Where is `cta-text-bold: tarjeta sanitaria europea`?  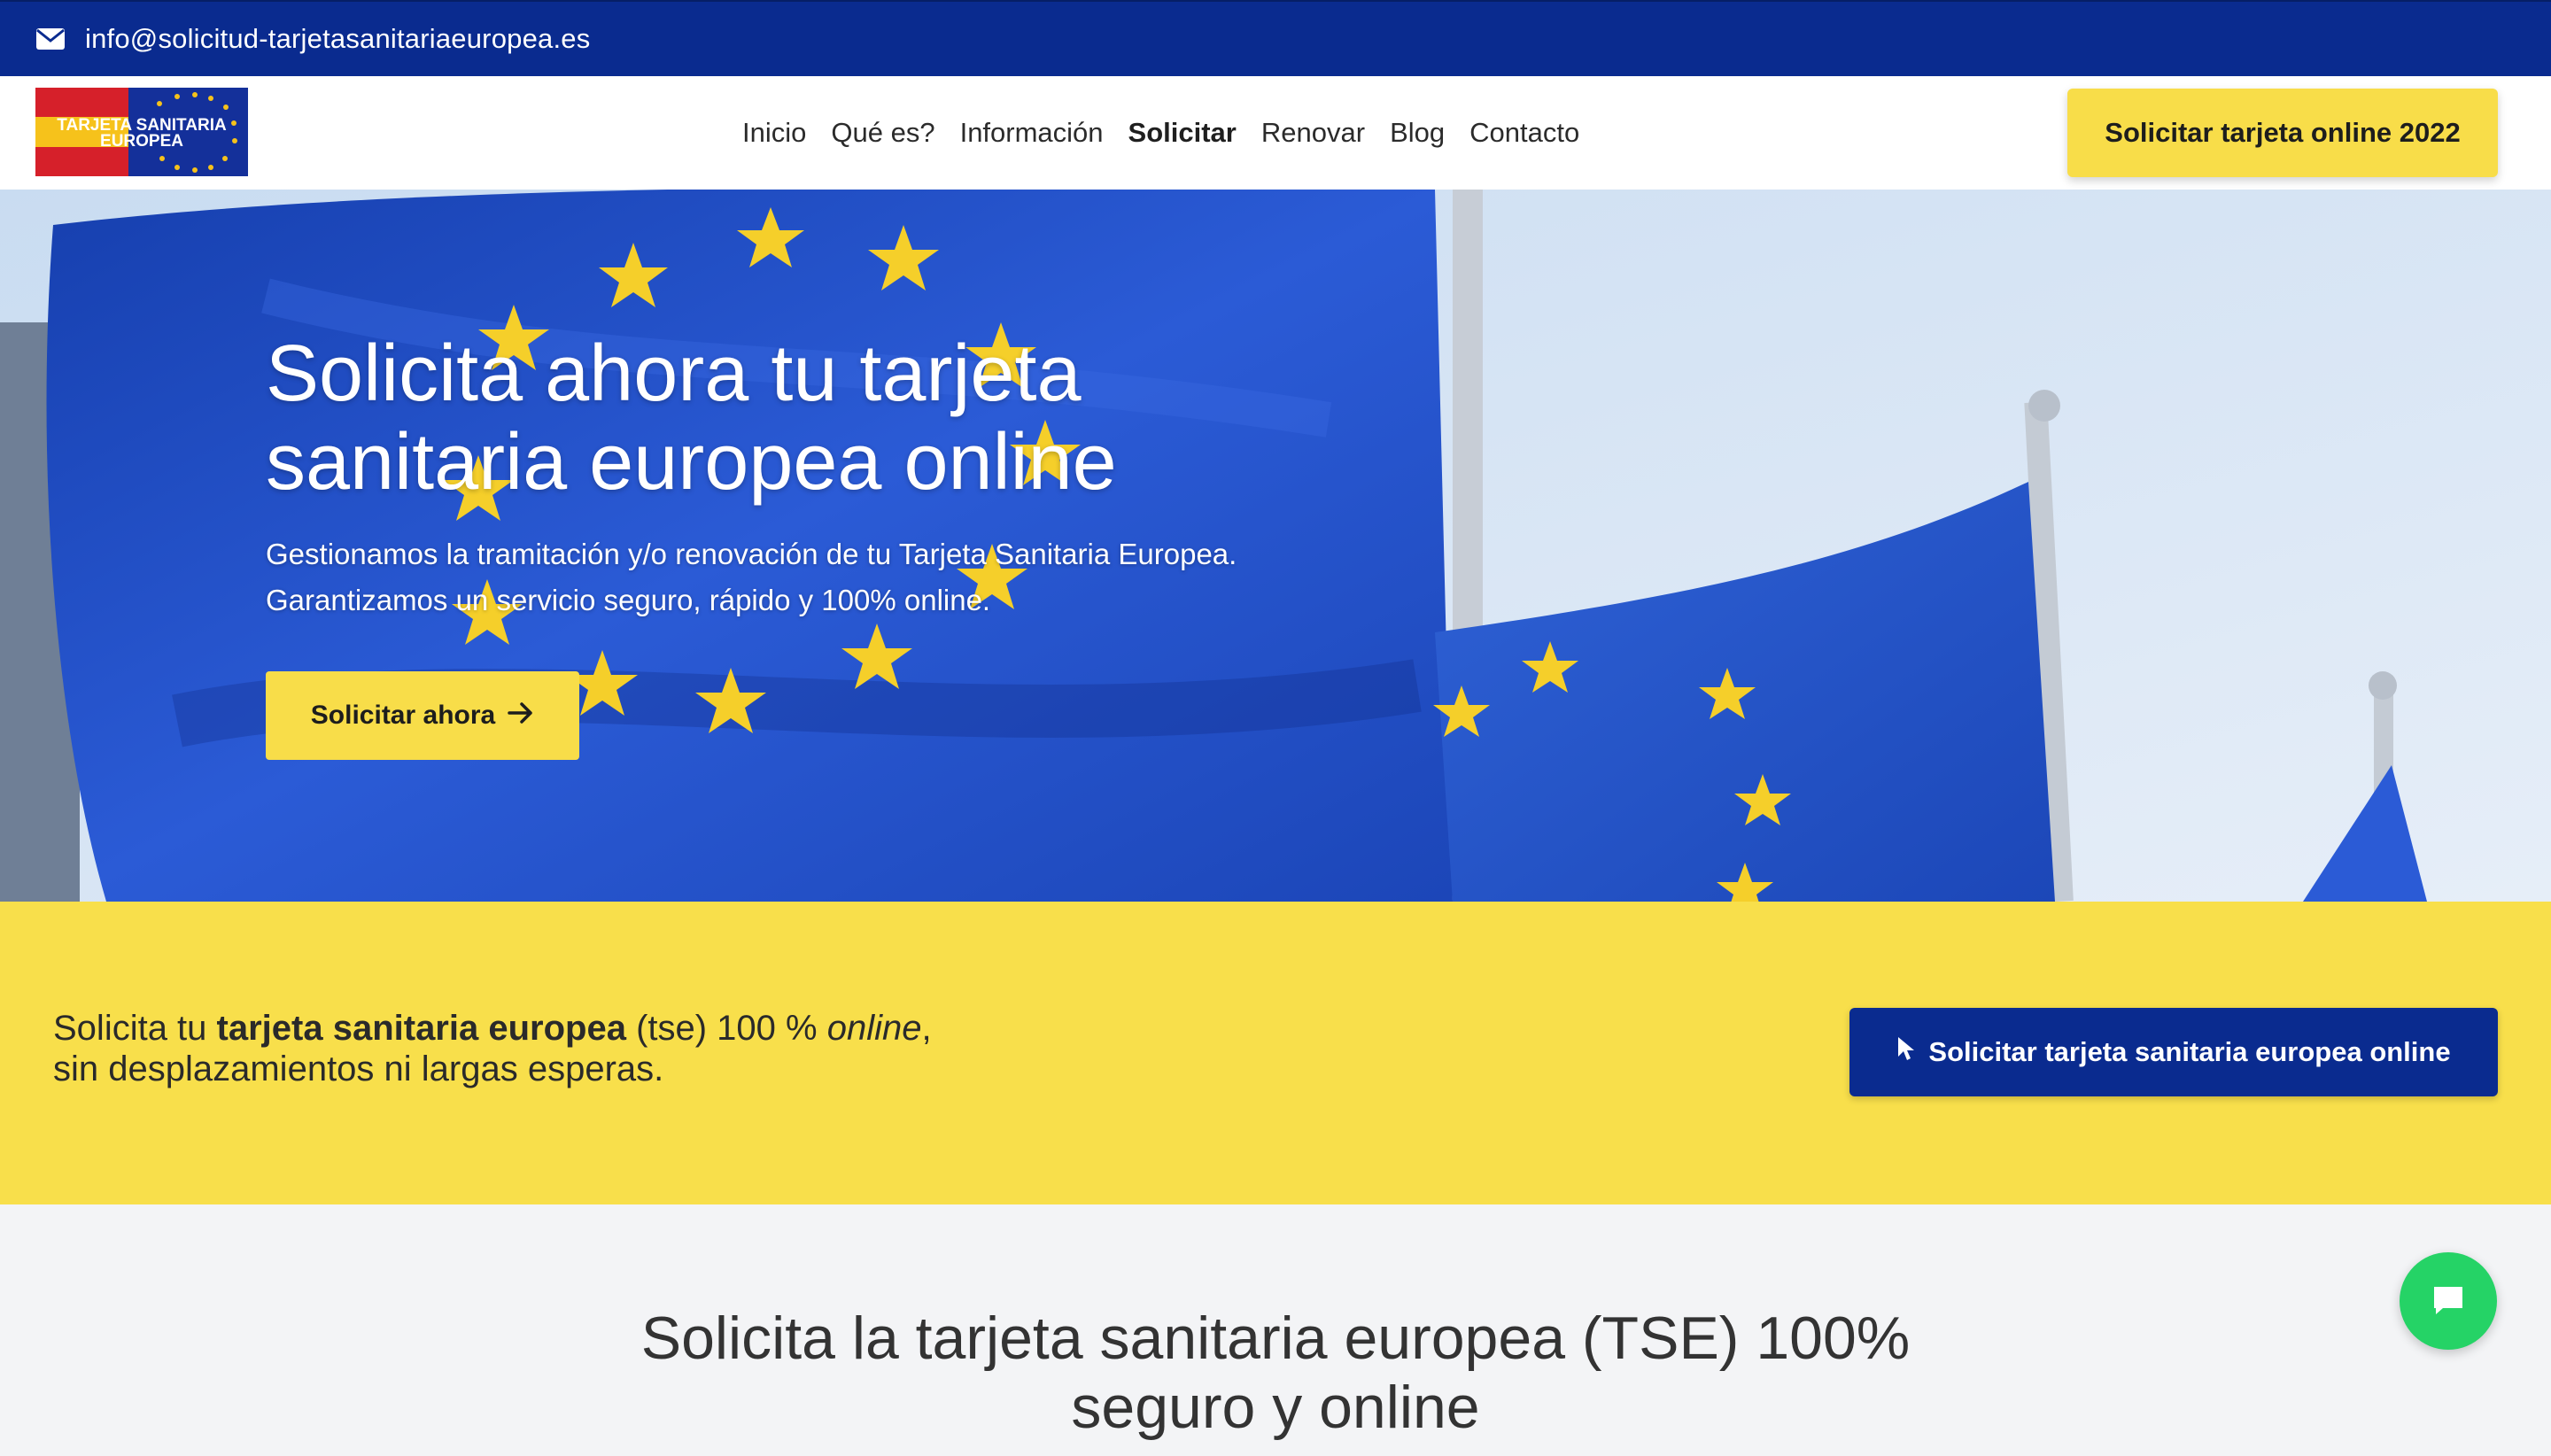 cta-text-bold: tarjeta sanitaria europea is located at coordinates (421, 1028).